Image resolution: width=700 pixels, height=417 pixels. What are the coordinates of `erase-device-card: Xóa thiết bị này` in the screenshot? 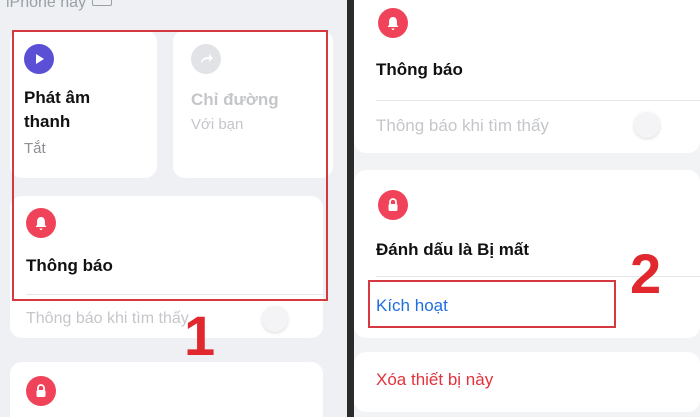 It's located at (527, 382).